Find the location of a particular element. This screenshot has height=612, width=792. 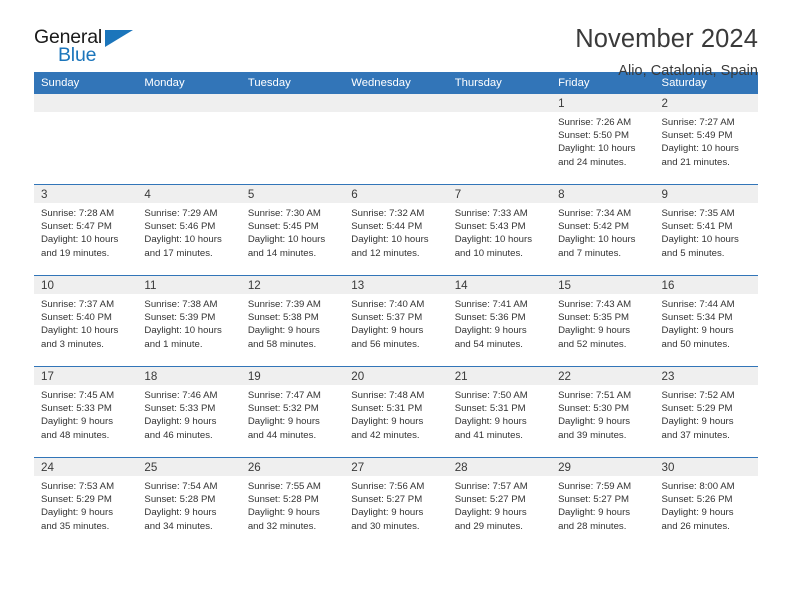

weekday-header-sunday: Sunday is located at coordinates (86, 83).